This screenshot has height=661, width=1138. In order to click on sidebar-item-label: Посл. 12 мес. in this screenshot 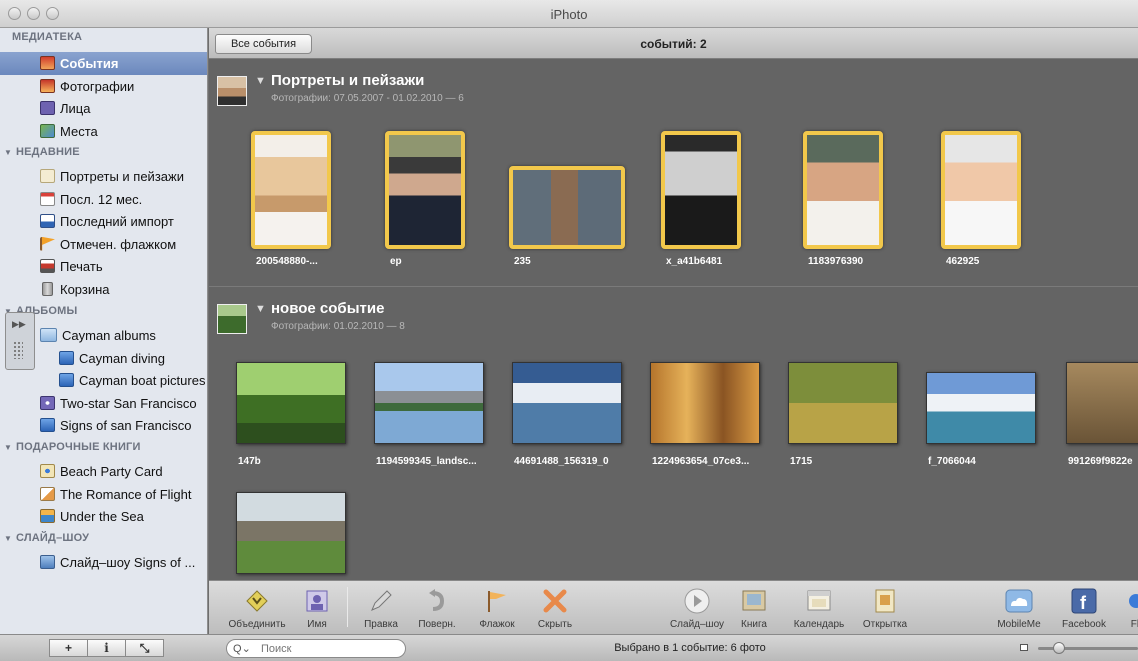, I will do `click(101, 199)`.